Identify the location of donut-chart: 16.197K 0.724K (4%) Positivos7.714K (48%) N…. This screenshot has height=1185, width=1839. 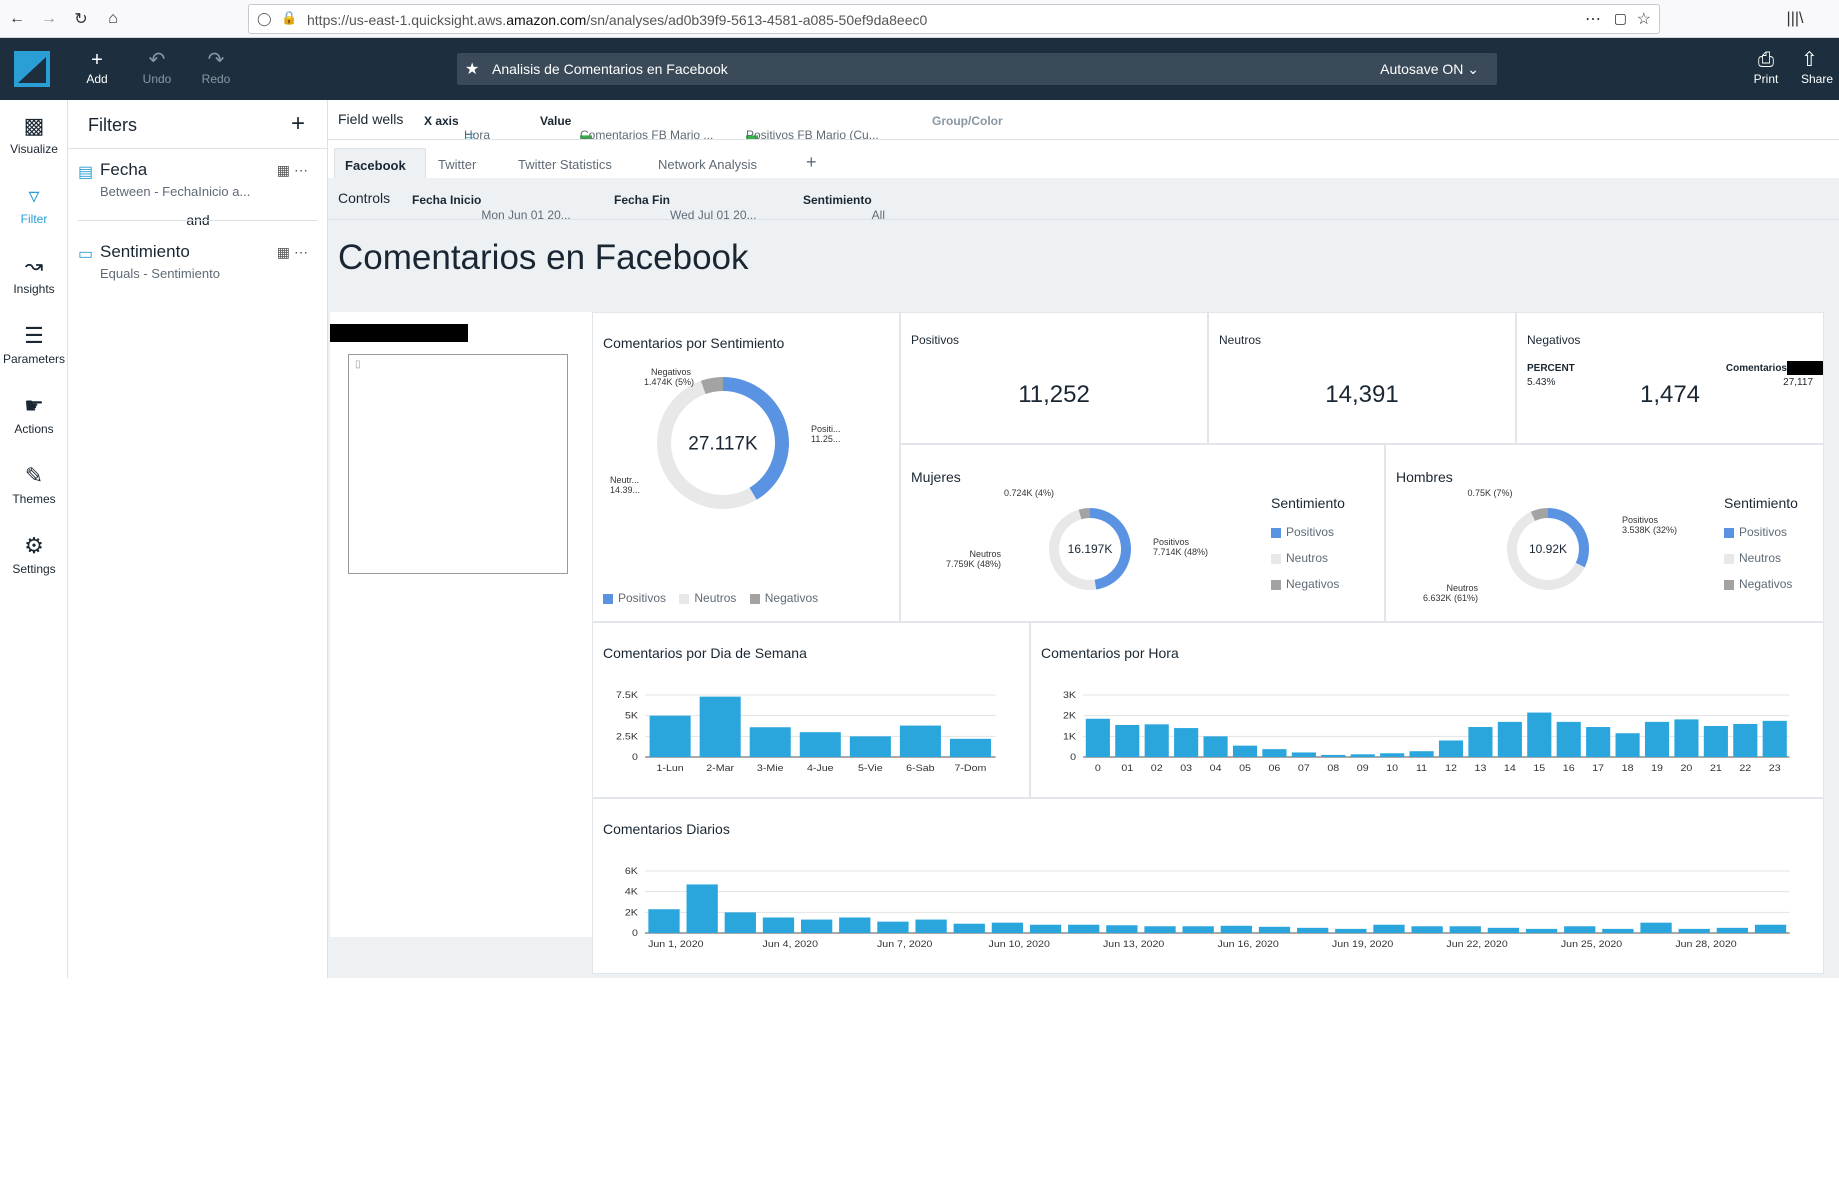
(1061, 534).